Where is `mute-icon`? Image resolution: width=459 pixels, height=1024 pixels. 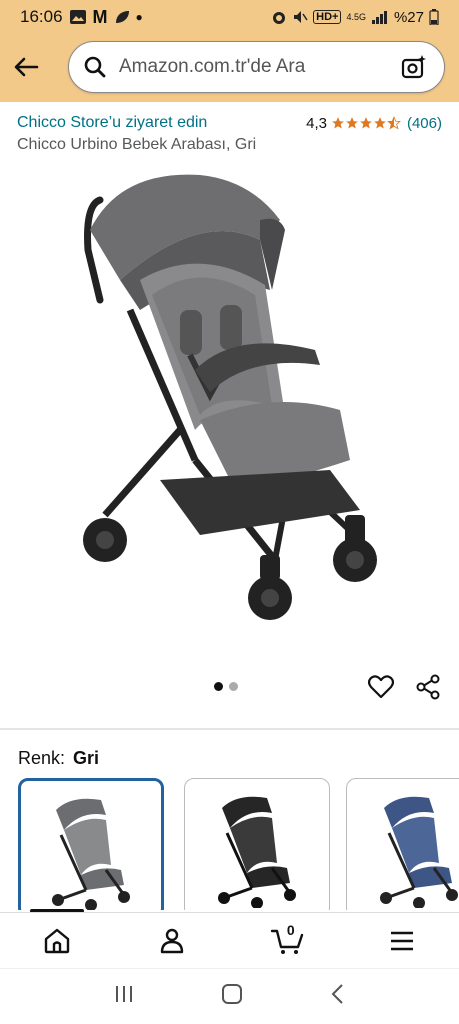
mute-icon is located at coordinates (300, 17).